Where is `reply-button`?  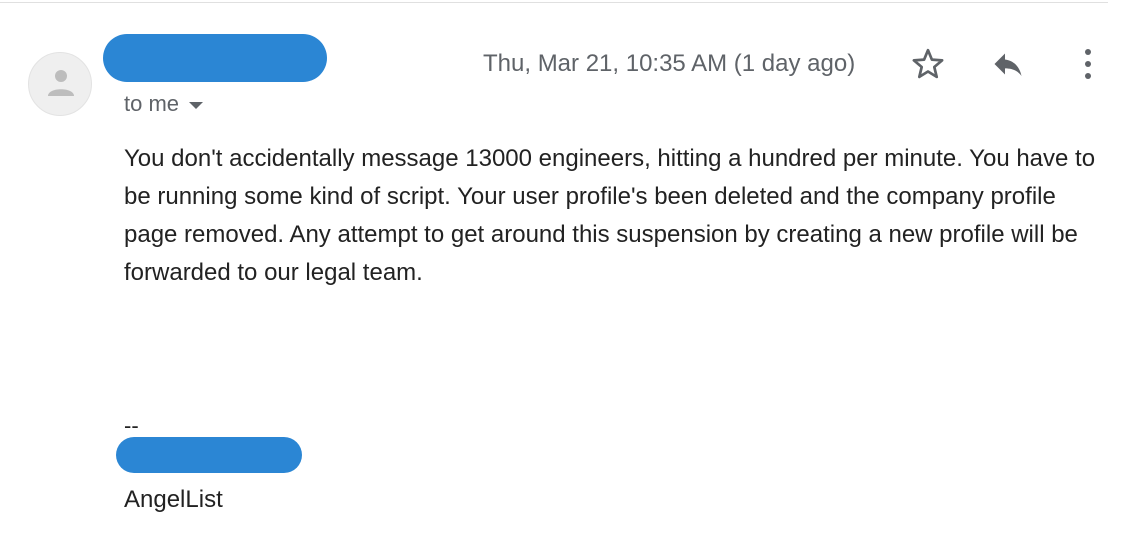
reply-button is located at coordinates (1008, 64).